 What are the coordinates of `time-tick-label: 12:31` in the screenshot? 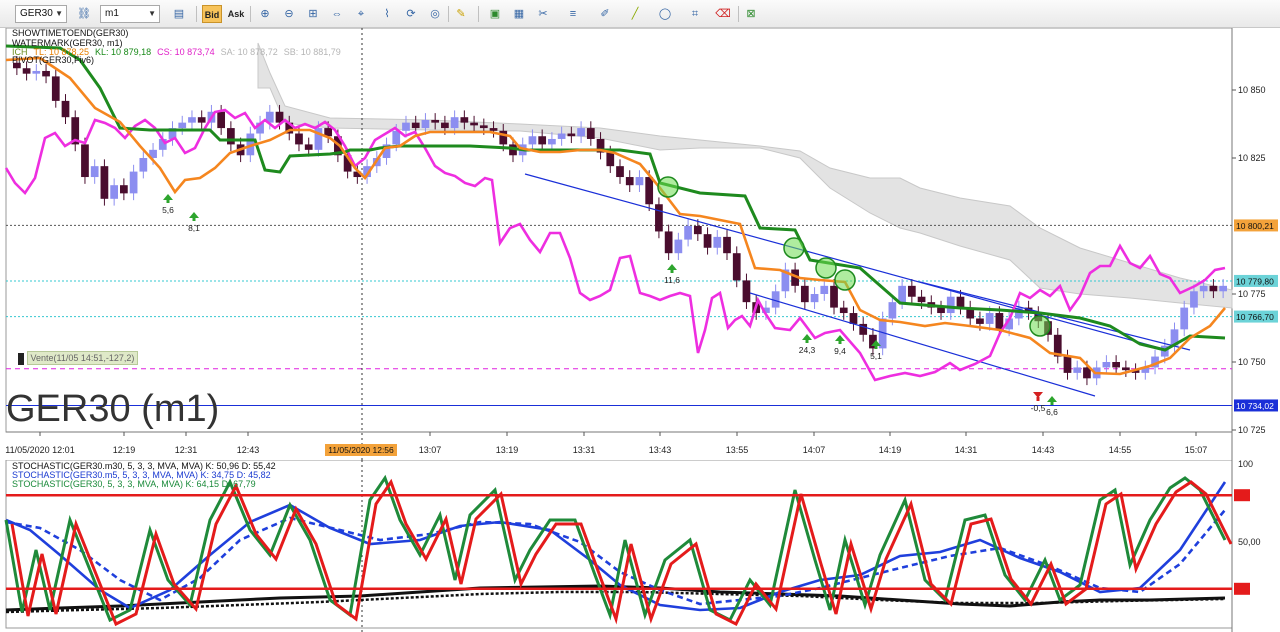 It's located at (186, 450).